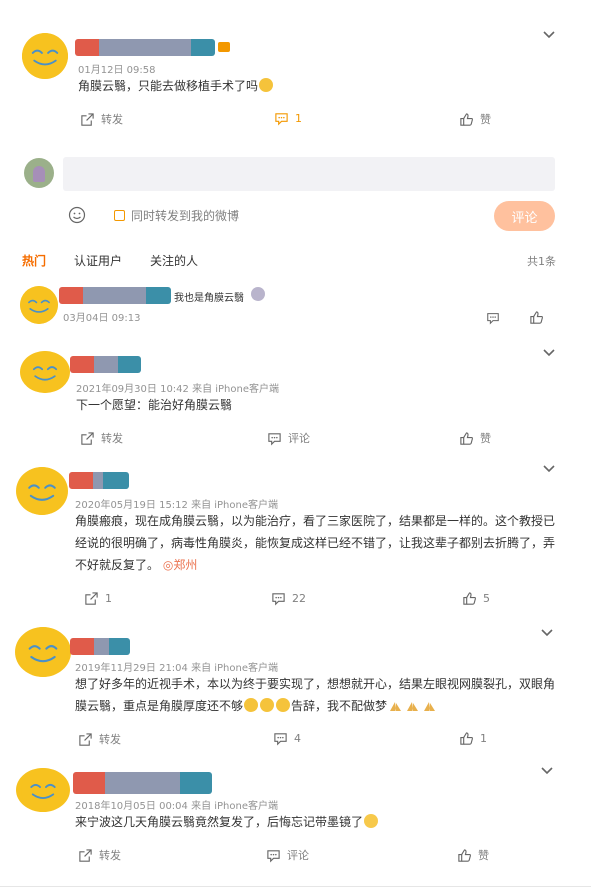  I want to click on tab-verified: 认证用户, so click(98, 260).